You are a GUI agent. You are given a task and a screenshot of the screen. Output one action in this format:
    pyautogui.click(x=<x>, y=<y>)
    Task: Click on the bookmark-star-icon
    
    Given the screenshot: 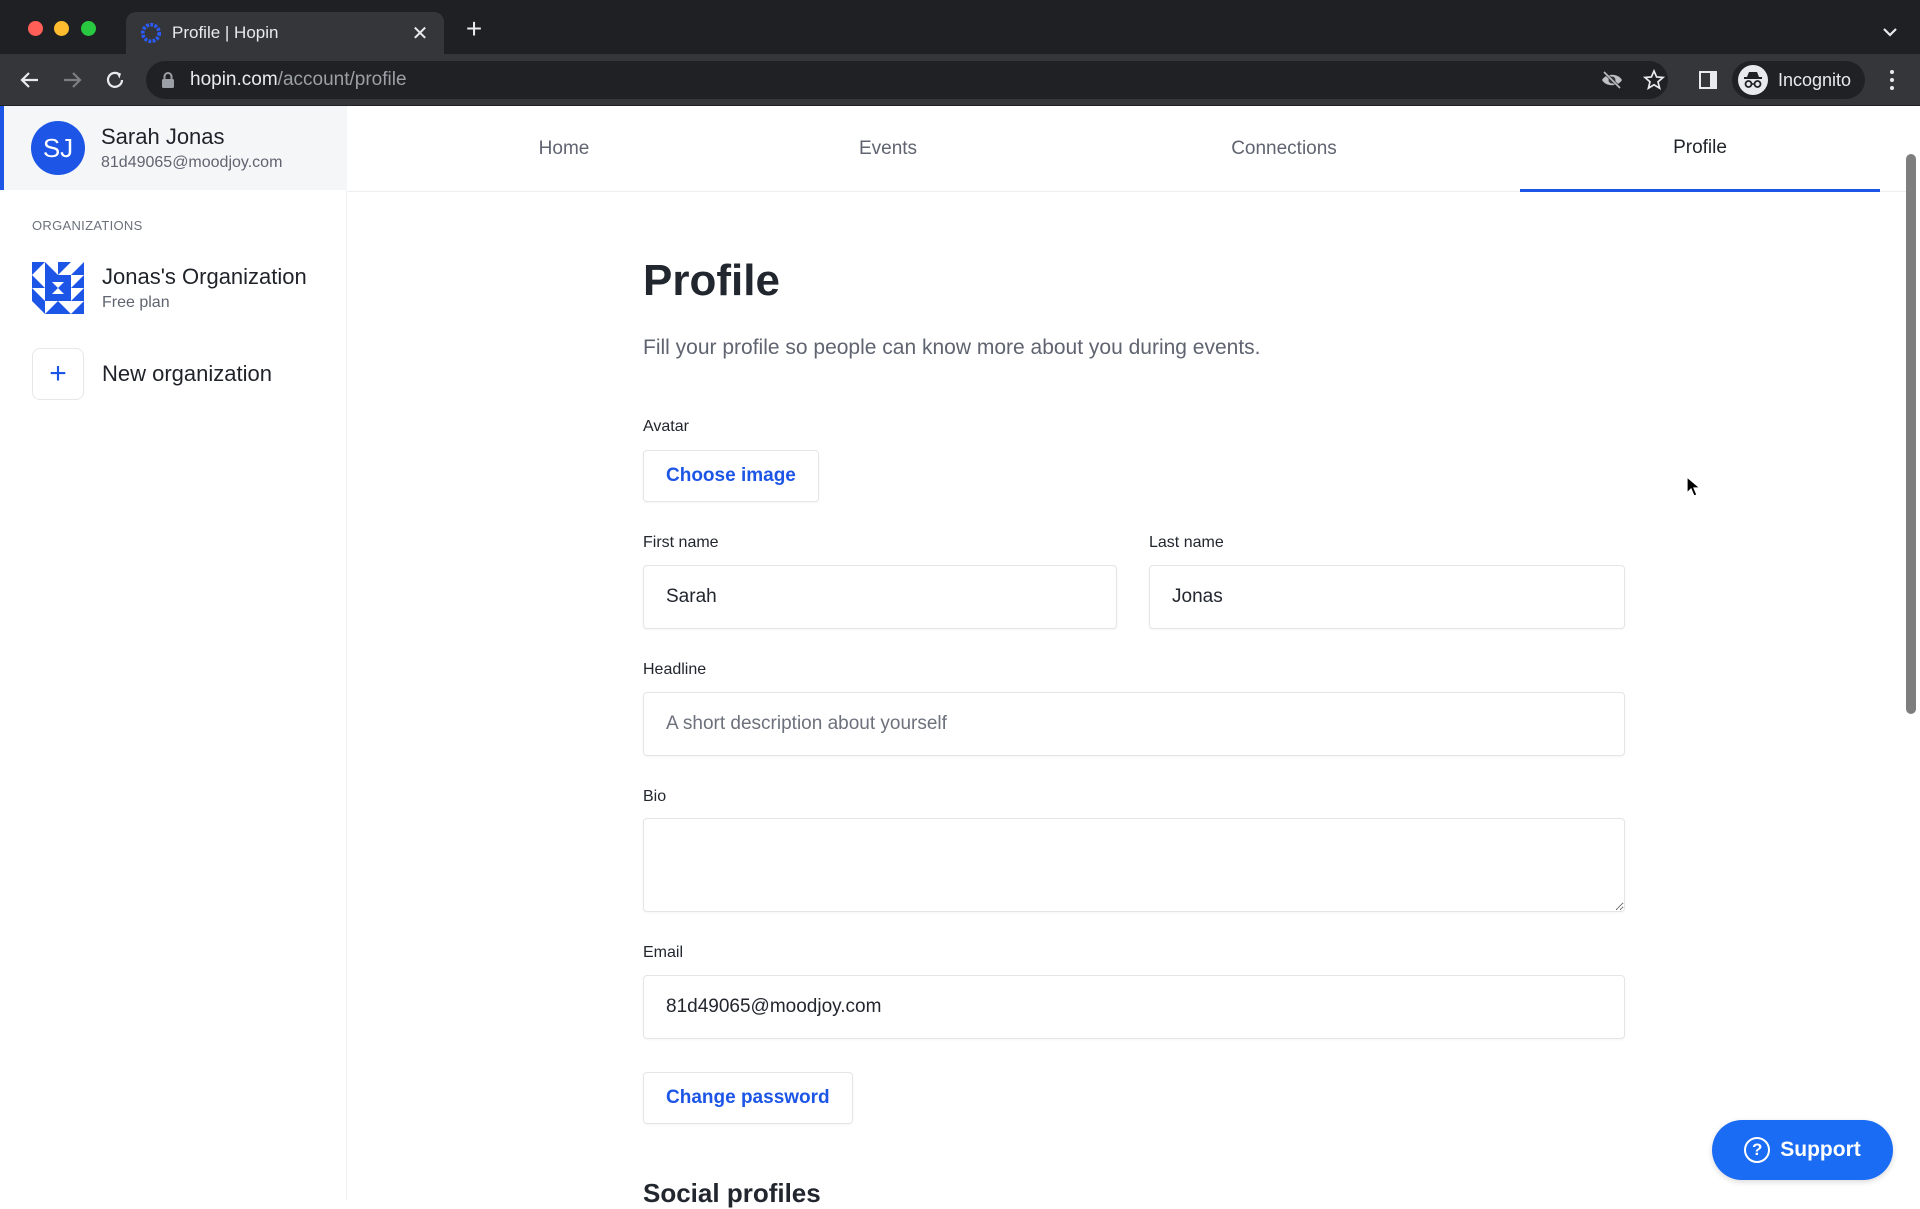 What is the action you would take?
    pyautogui.click(x=1654, y=80)
    